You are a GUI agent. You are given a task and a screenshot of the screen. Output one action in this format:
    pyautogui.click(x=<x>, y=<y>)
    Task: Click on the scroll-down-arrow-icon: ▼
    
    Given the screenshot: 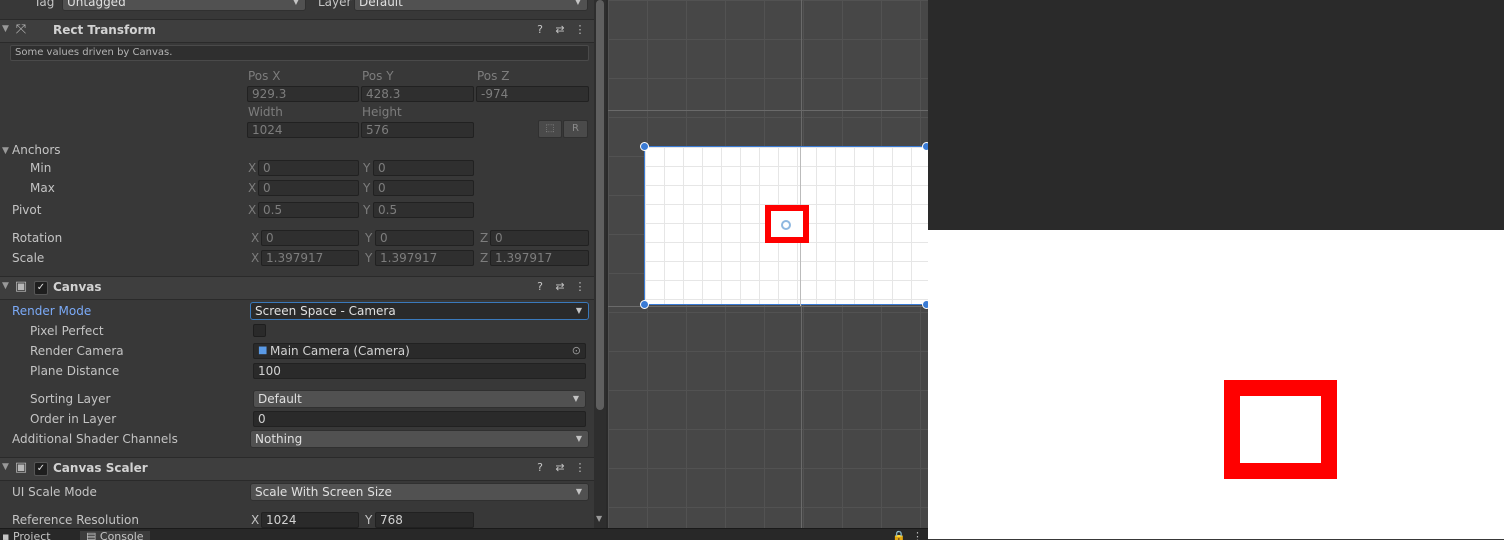 What is the action you would take?
    pyautogui.click(x=599, y=518)
    